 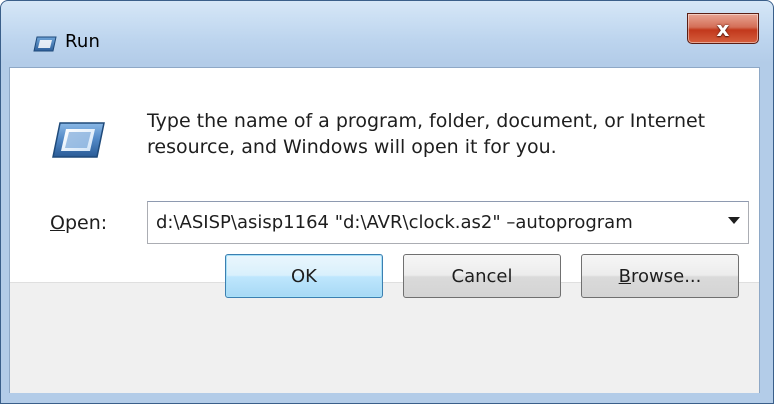 I want to click on chevron-down-icon, so click(x=734, y=220).